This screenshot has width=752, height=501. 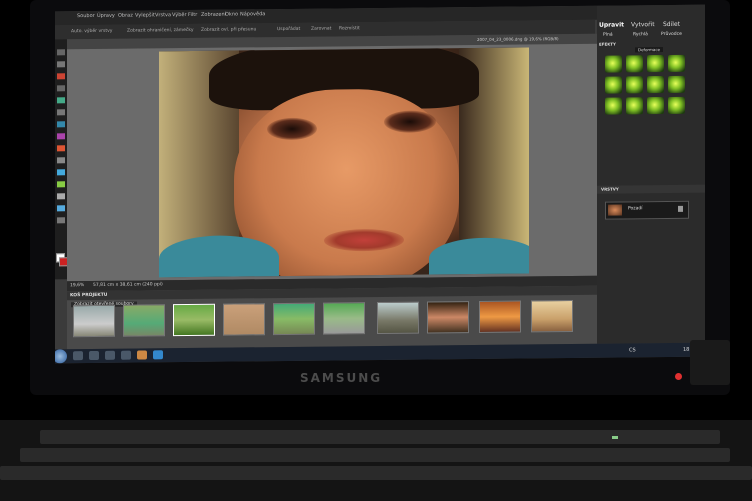 I want to click on layers-title: VRSTVY, so click(x=610, y=189).